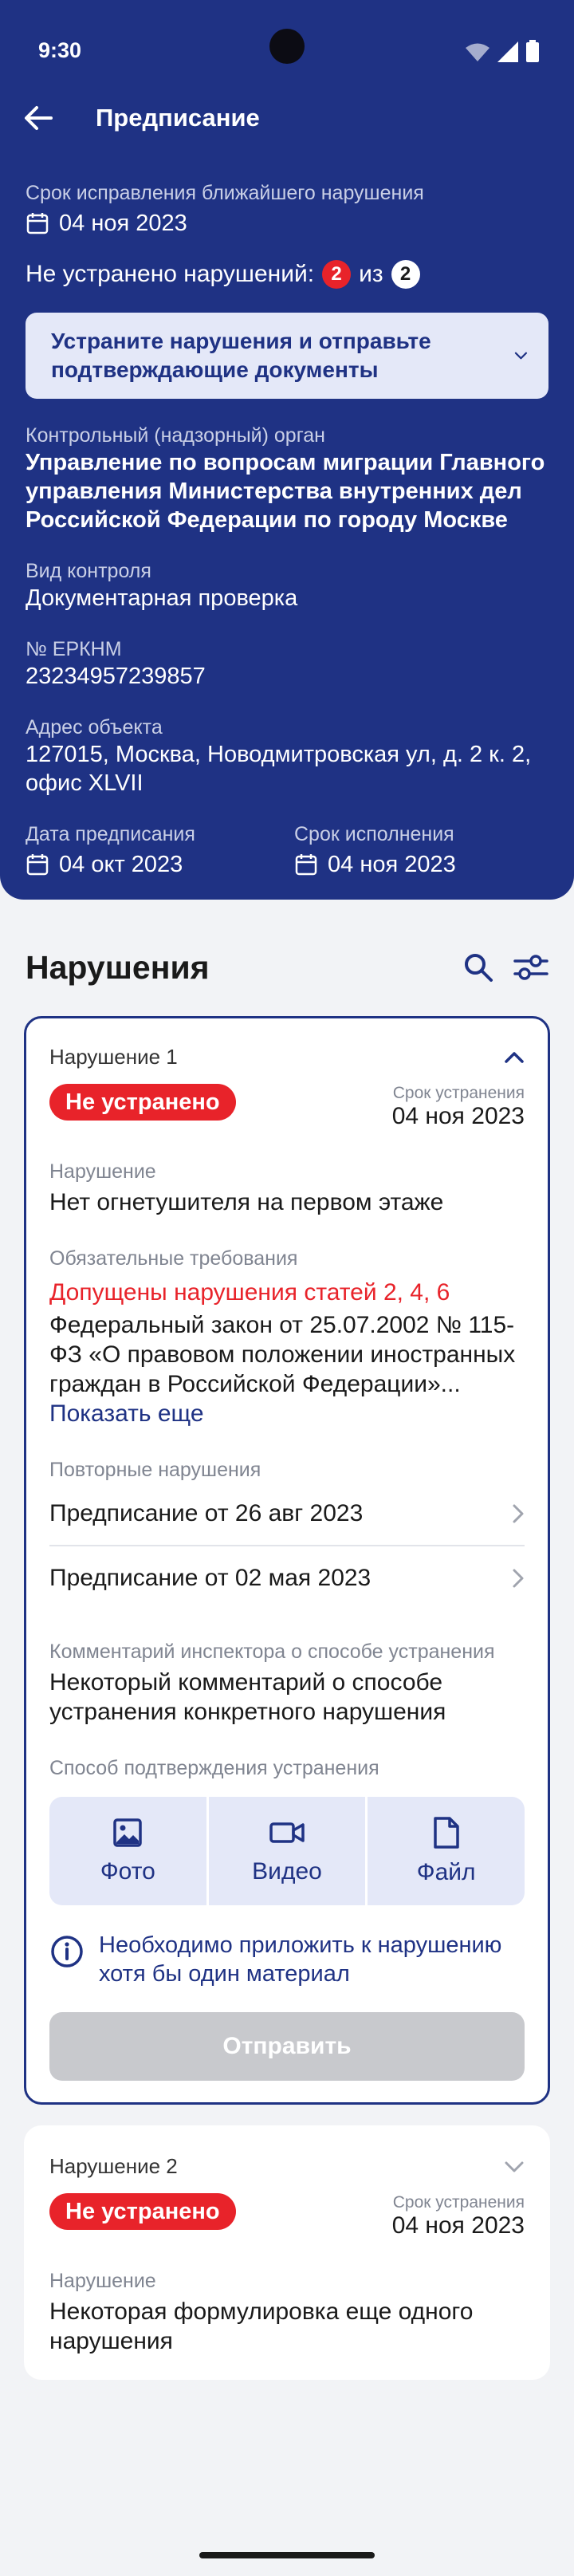  Describe the element at coordinates (225, 193) in the screenshot. I see `nearest-deadline-label: Срок исправления ближайшего нарушения` at that location.